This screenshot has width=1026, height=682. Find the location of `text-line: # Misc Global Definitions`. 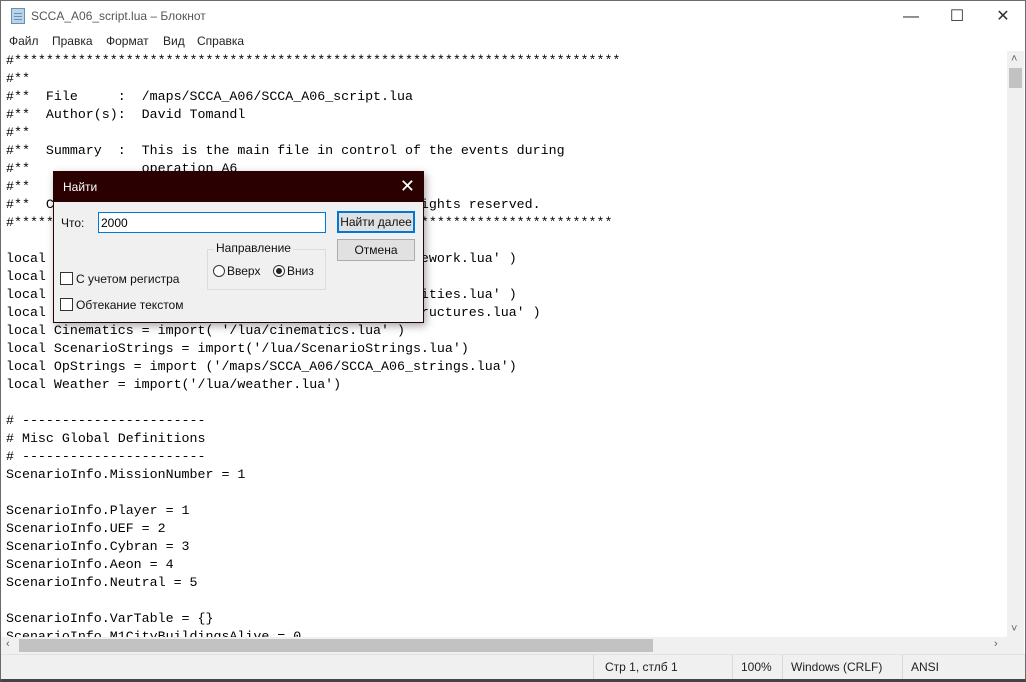

text-line: # Misc Global Definitions is located at coordinates (106, 438).